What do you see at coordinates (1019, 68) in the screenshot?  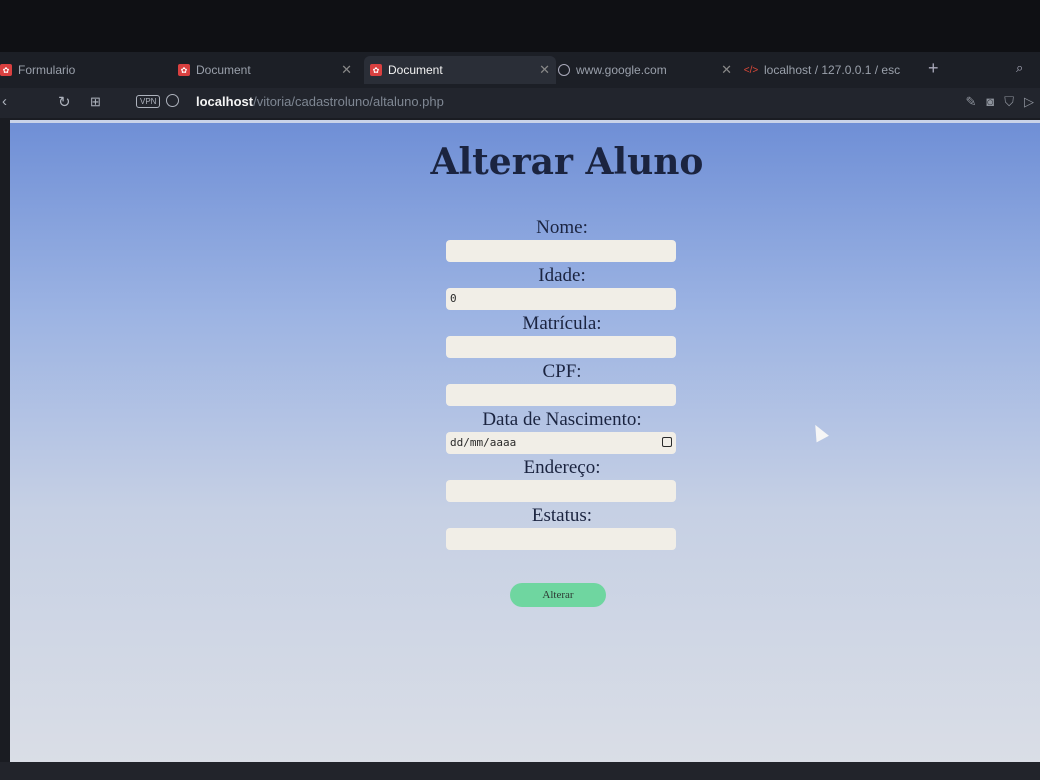 I see `tab-search-icon: ⌕` at bounding box center [1019, 68].